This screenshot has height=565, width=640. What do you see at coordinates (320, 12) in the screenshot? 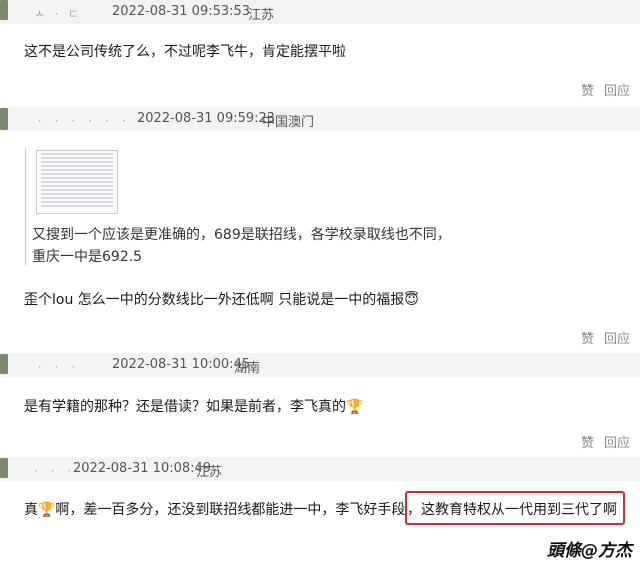
I see `comment-1-header` at bounding box center [320, 12].